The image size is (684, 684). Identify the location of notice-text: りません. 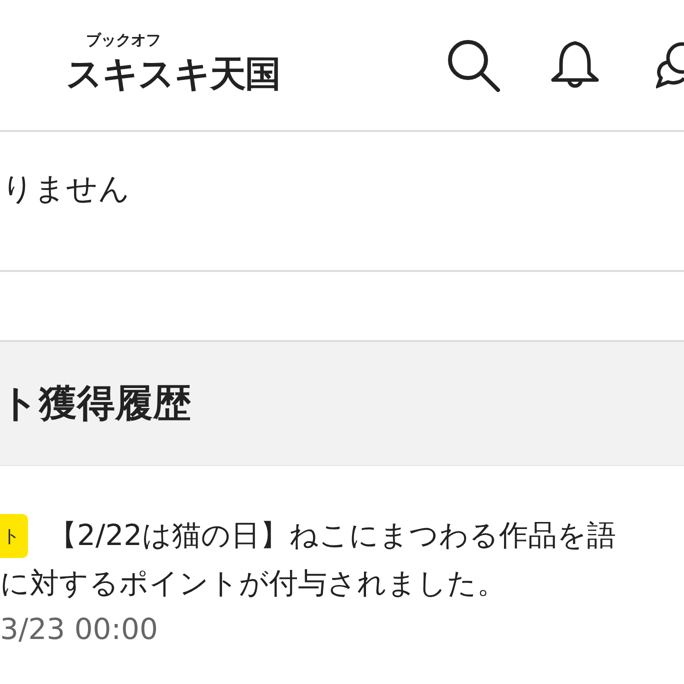
(66, 189).